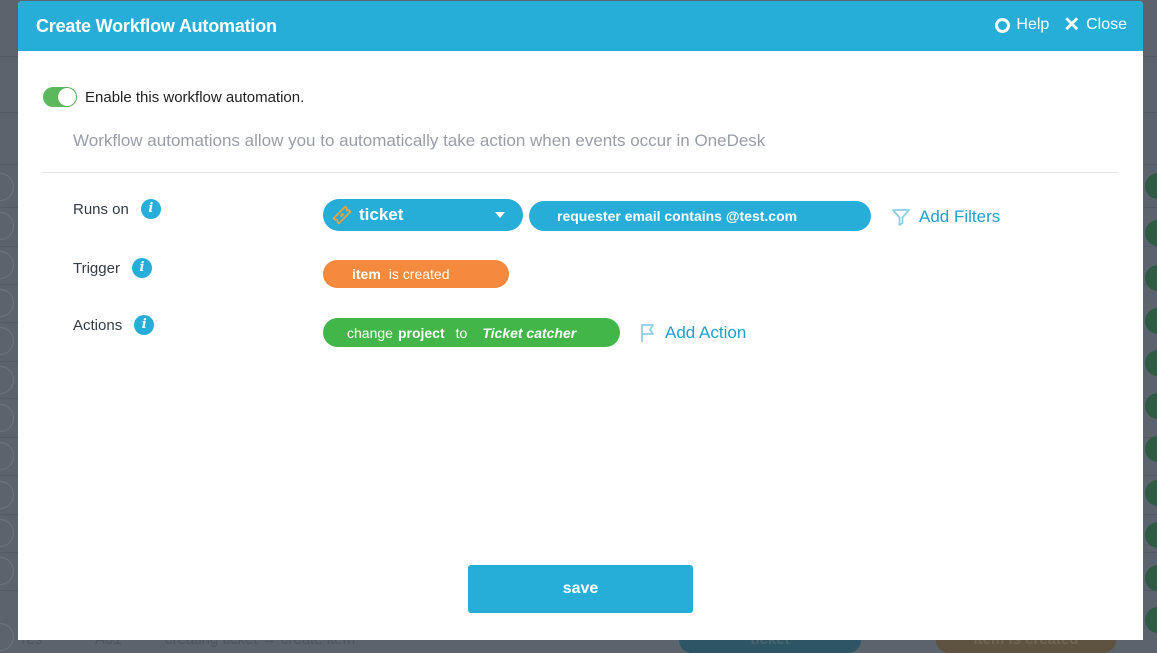  Describe the element at coordinates (370, 332) in the screenshot. I see `action-verb: change` at that location.